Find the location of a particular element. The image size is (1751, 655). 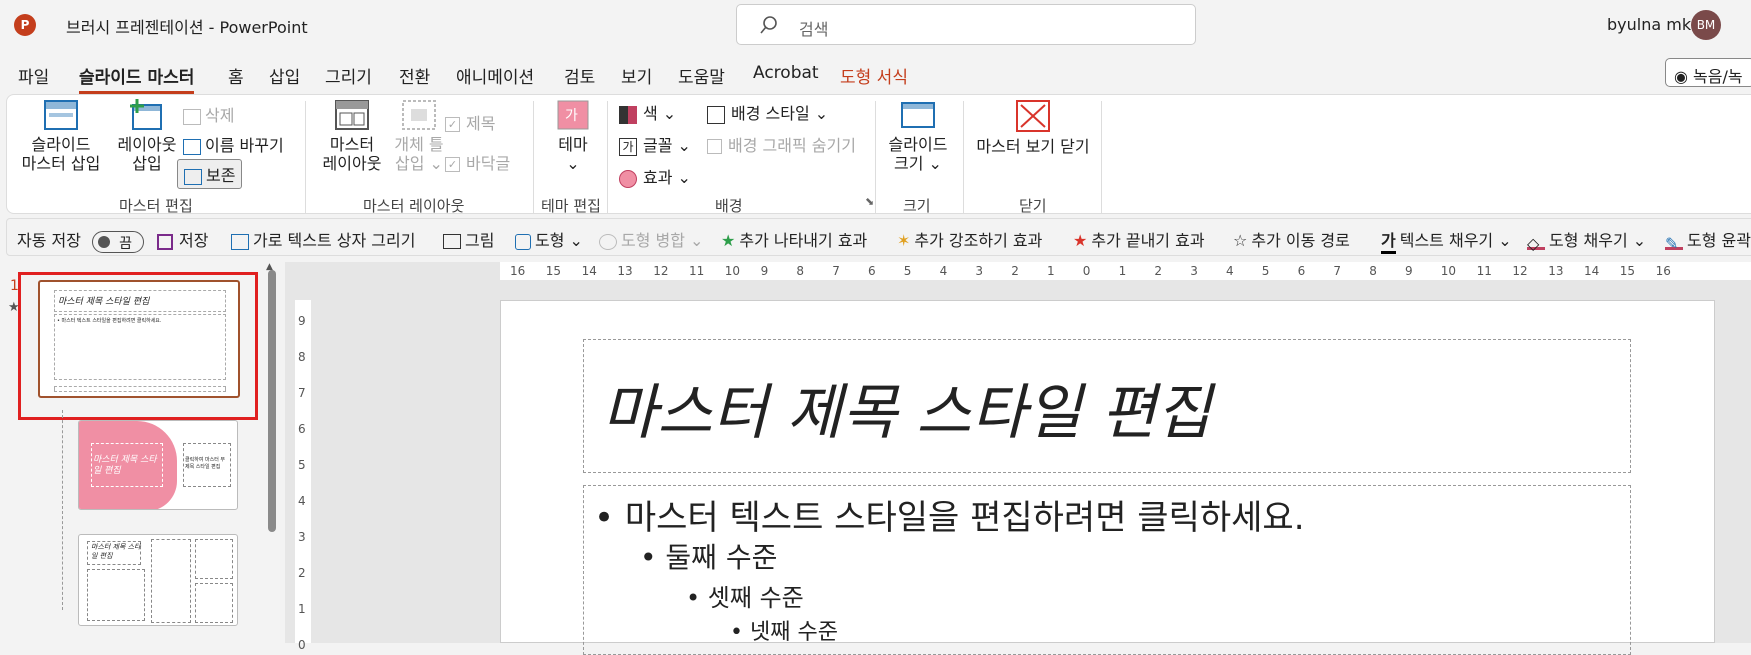

tab-animations: 애니메이션 is located at coordinates (495, 75).